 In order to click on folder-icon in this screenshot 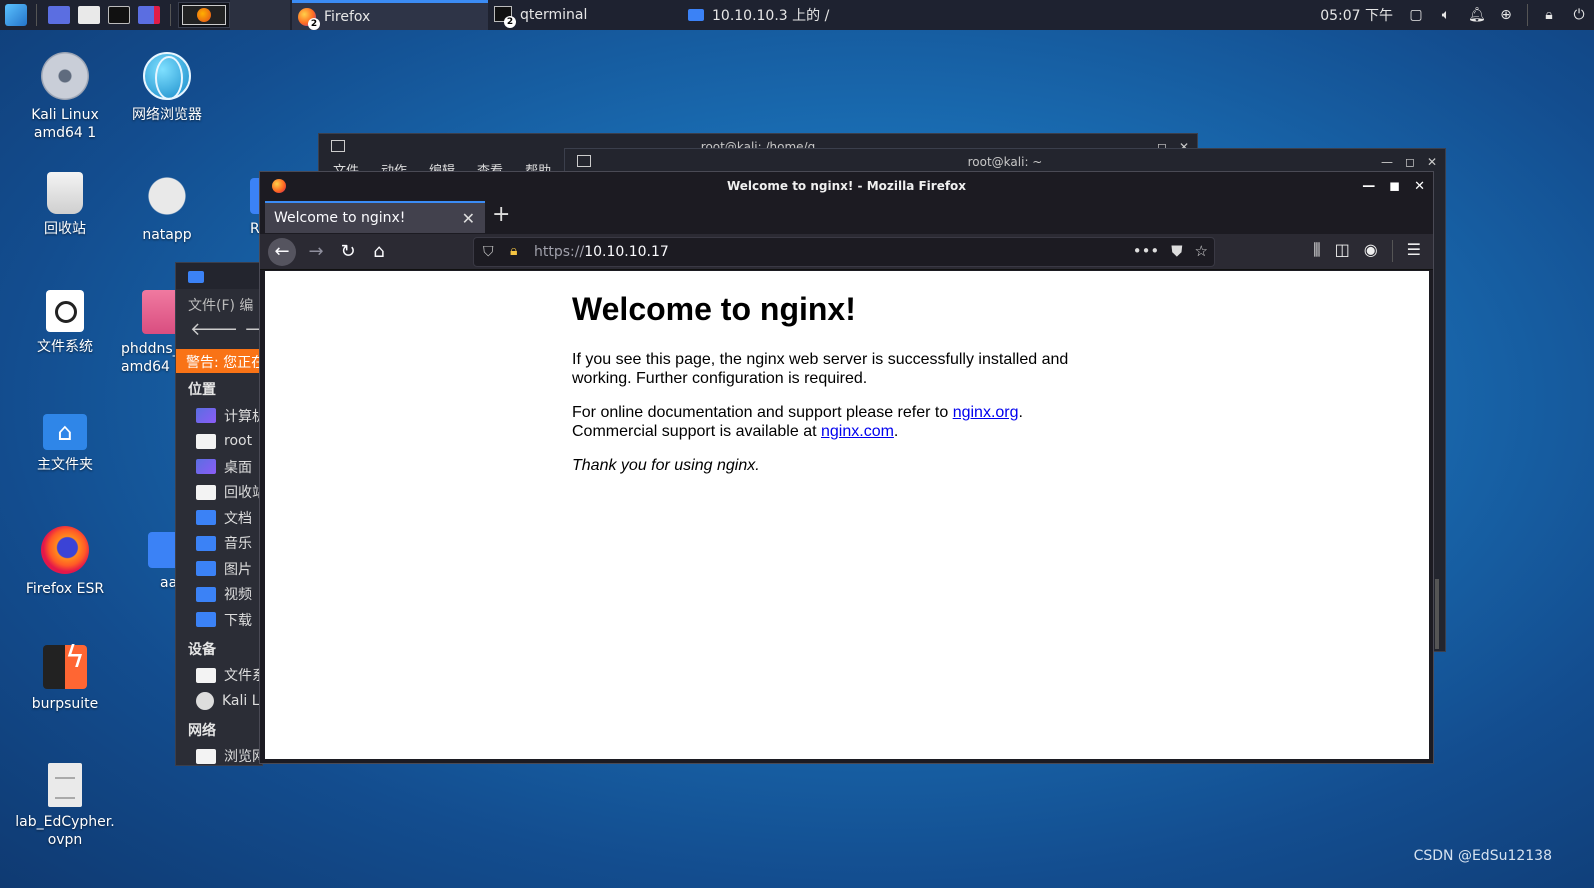, I will do `click(696, 15)`.